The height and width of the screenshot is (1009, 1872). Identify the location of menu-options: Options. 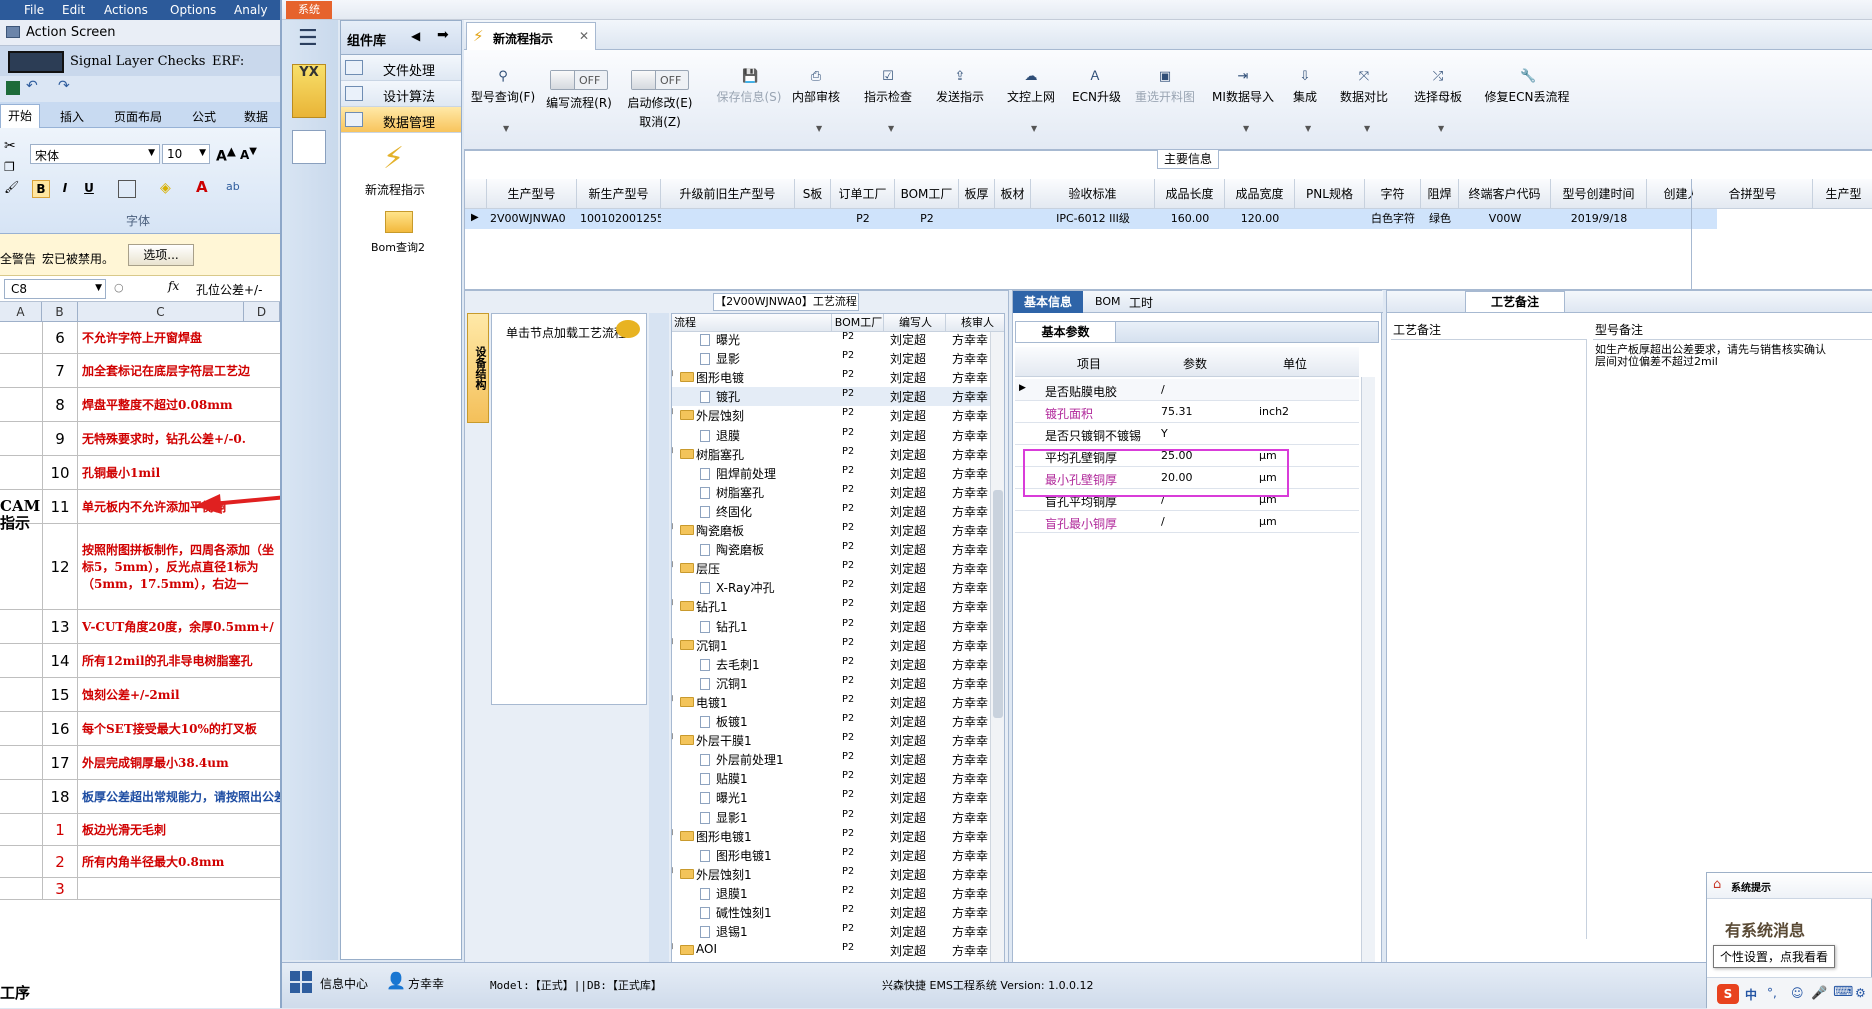
(193, 10).